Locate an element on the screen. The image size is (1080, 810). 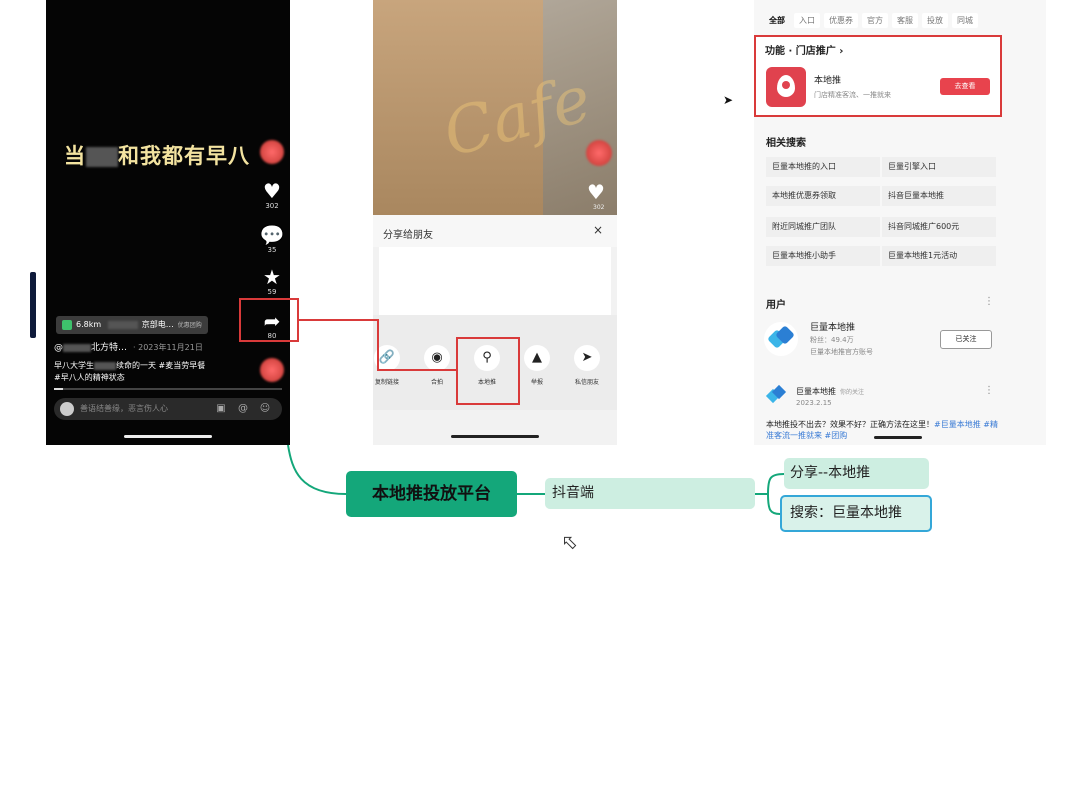
related-search-item: 巨量本地推1元活动 is located at coordinates (939, 256).